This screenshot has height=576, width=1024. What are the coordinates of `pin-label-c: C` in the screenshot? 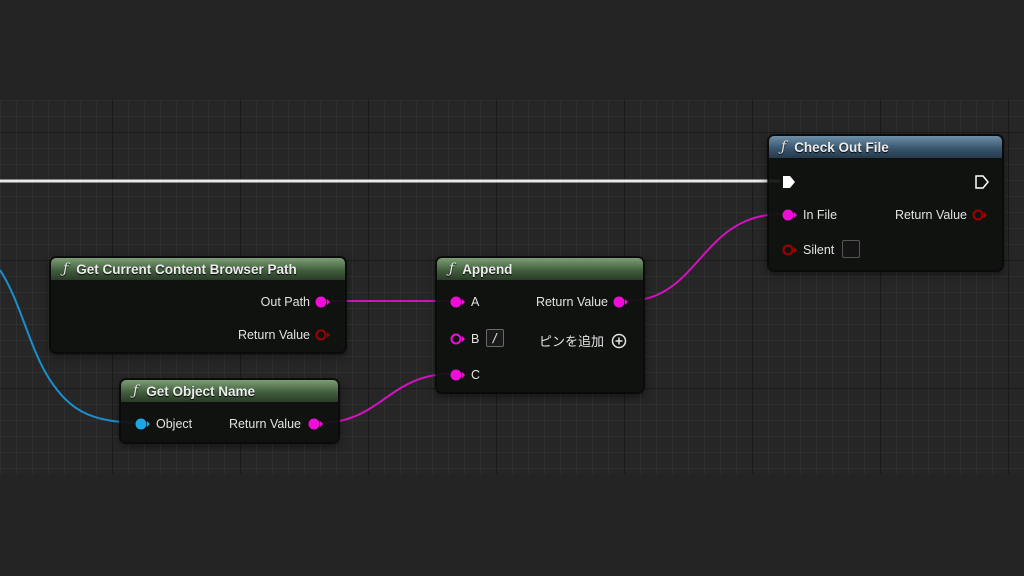 It's located at (476, 375).